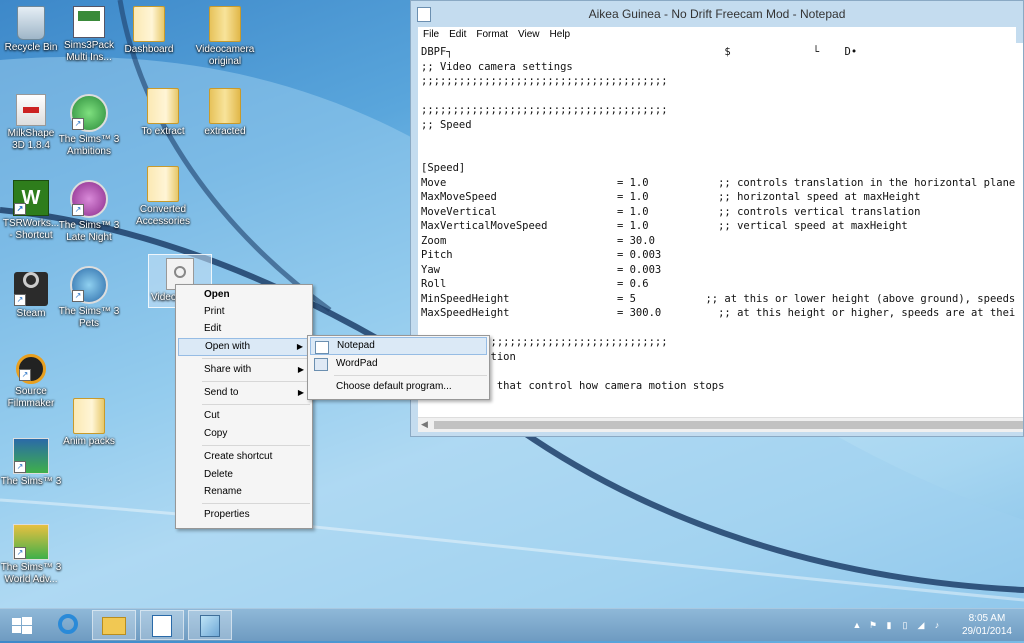 Image resolution: width=1024 pixels, height=643 pixels. I want to click on clock: 8:05 AM 29/01/2014, so click(987, 625).